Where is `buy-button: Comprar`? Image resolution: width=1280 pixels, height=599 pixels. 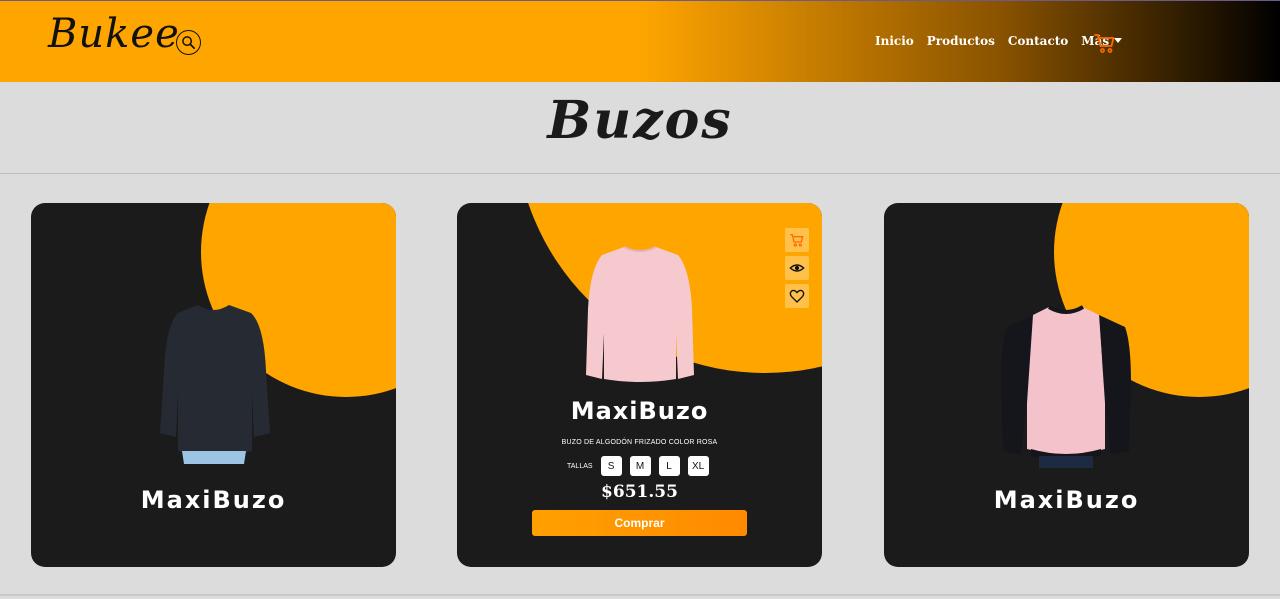
buy-button: Comprar is located at coordinates (639, 523).